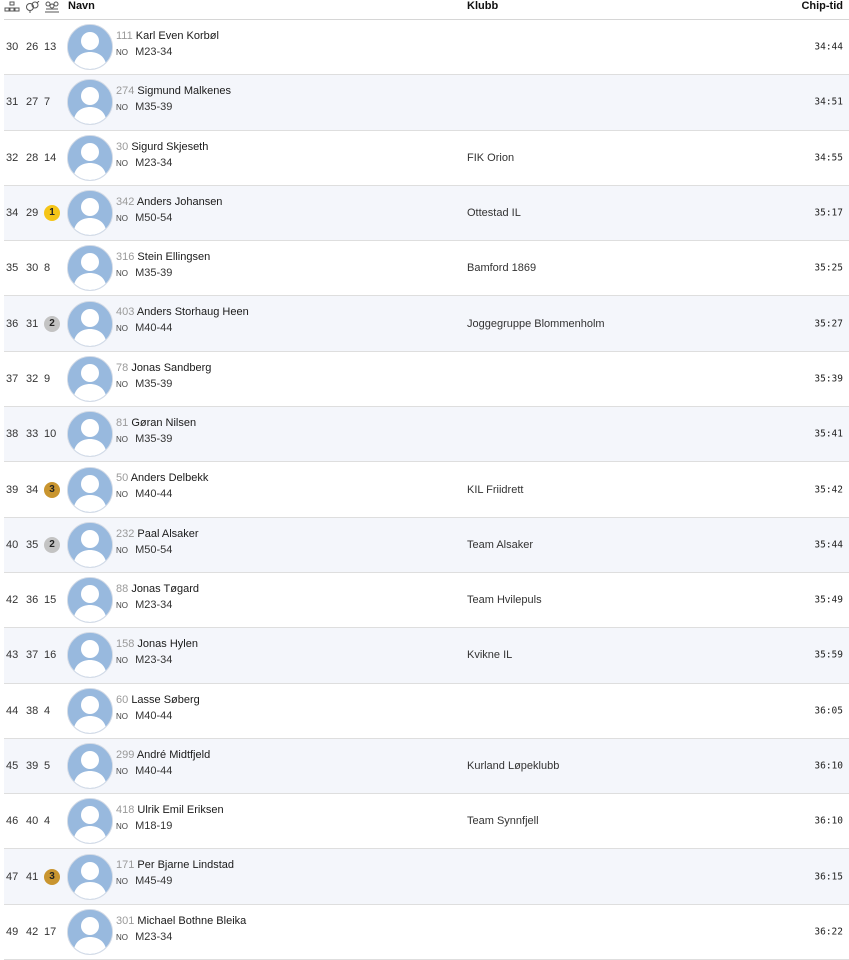  What do you see at coordinates (828, 490) in the screenshot?
I see `chip-time: 35:42` at bounding box center [828, 490].